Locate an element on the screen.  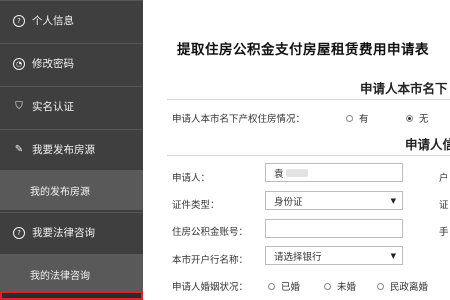
id-type-label: 证件类型： is located at coordinates (196, 205).